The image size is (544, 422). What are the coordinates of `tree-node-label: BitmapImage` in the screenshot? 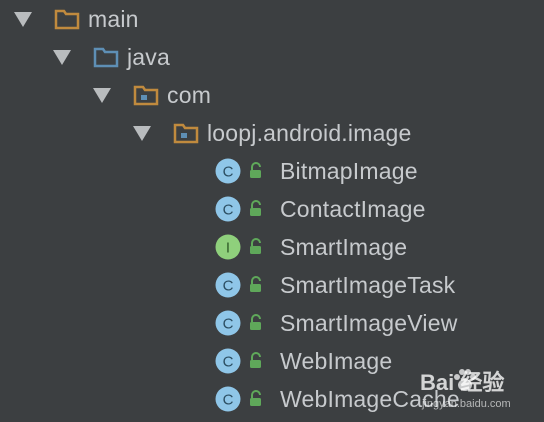 It's located at (349, 170).